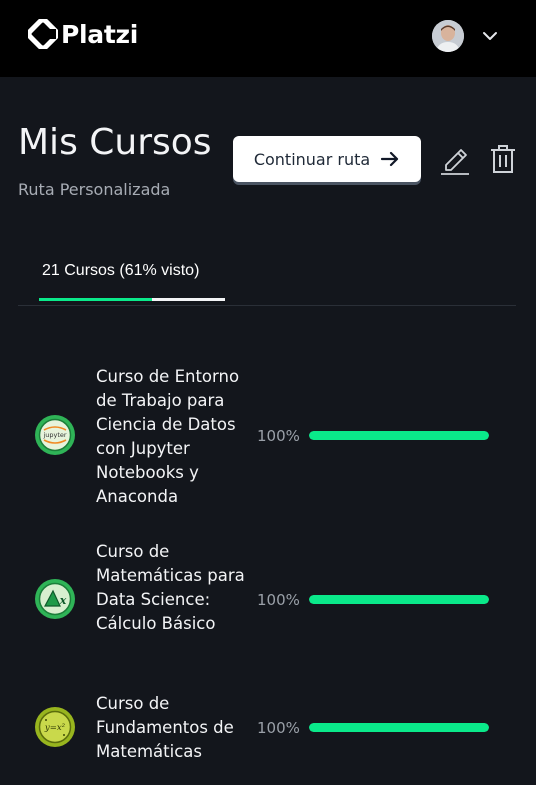  I want to click on tab-progress-bar, so click(132, 299).